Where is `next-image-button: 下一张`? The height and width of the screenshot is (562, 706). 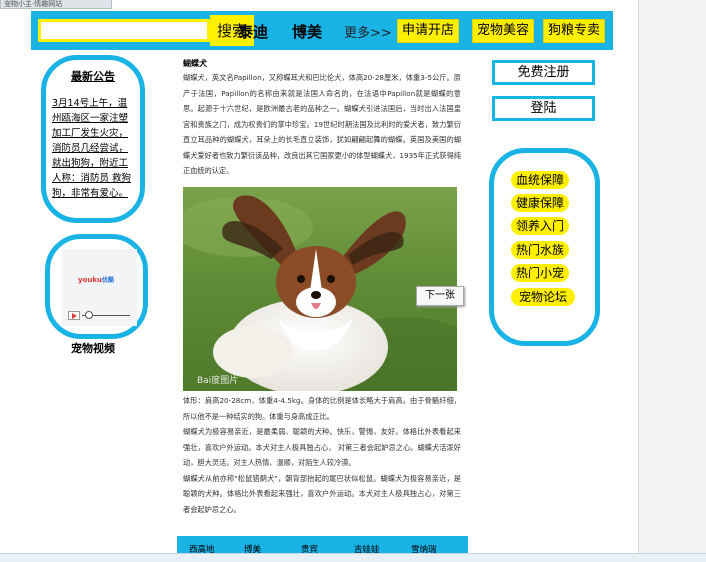
next-image-button: 下一张 is located at coordinates (440, 296).